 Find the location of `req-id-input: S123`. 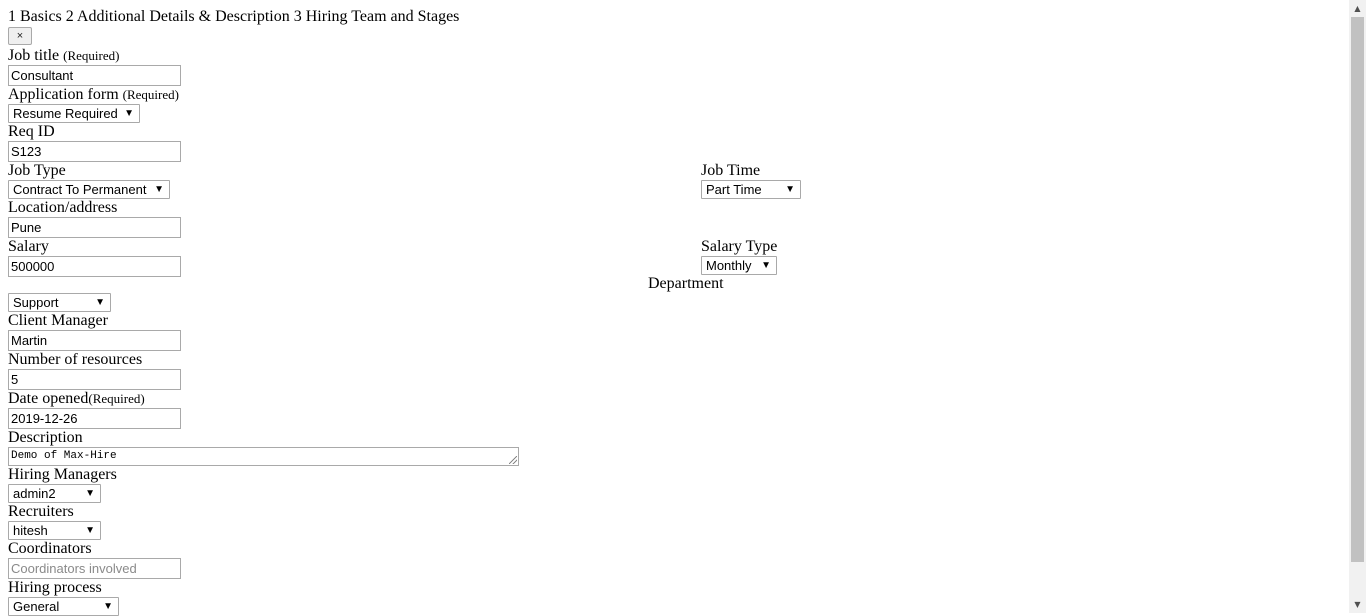

req-id-input: S123 is located at coordinates (94, 151).